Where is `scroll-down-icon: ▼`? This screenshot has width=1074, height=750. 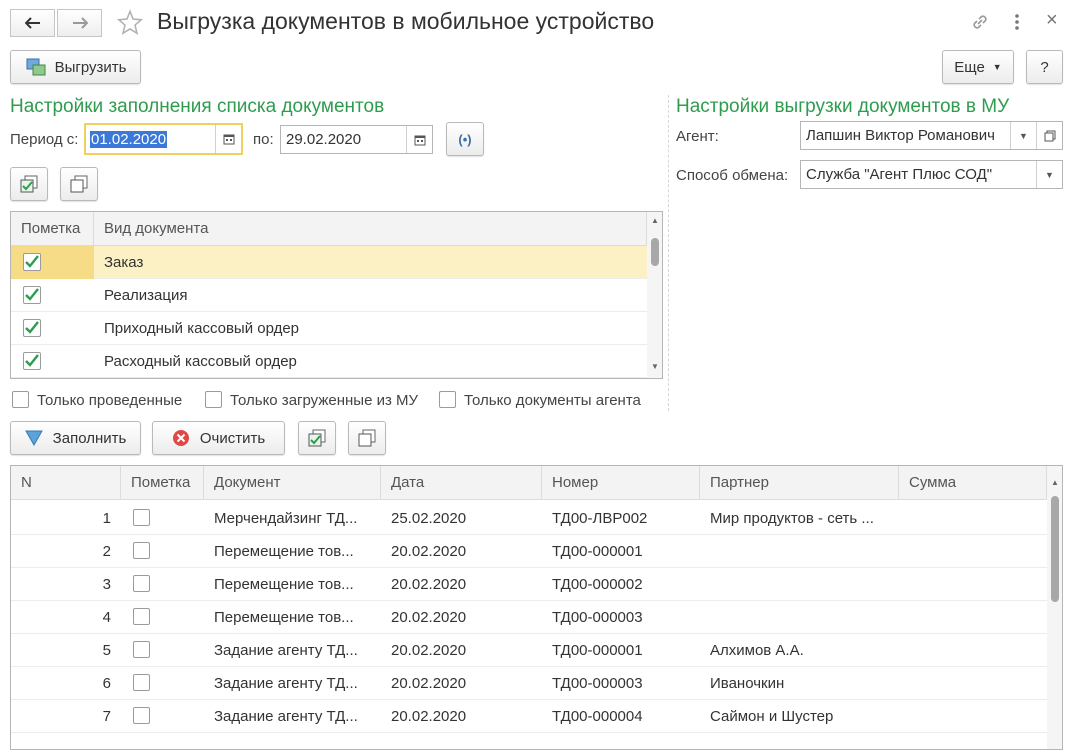 scroll-down-icon: ▼ is located at coordinates (655, 366).